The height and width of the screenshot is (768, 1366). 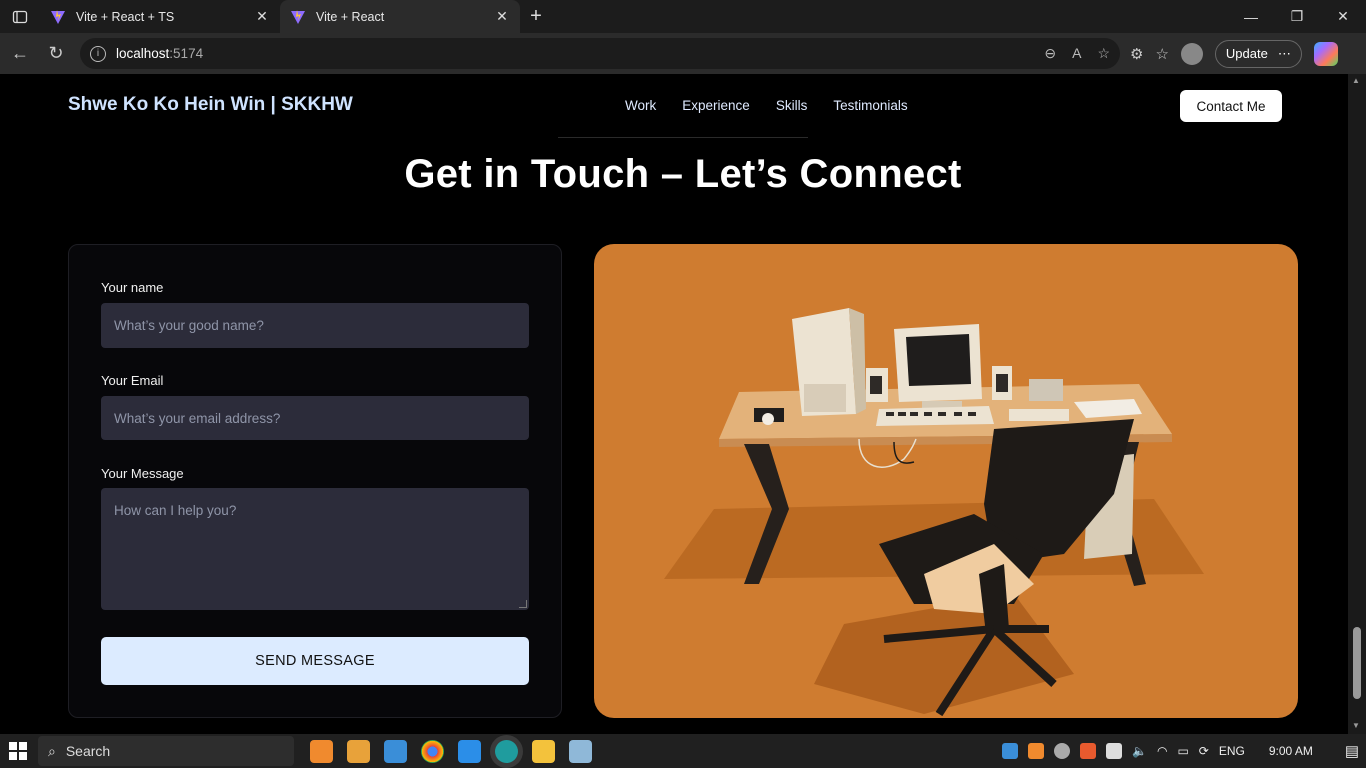 I want to click on search-label: Search, so click(x=88, y=751).